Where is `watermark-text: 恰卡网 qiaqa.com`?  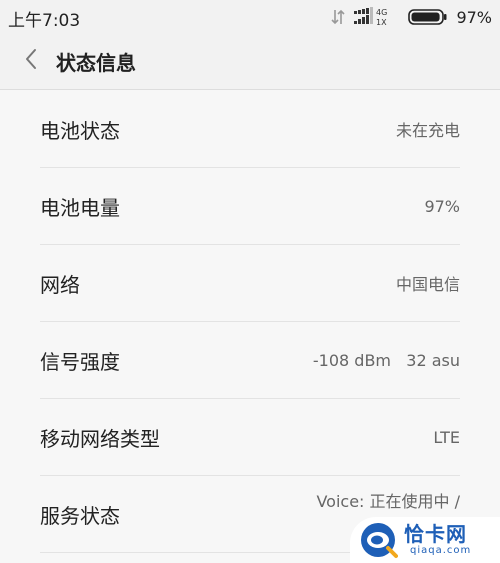
watermark-text: 恰卡网 qiaqa.com is located at coordinates (437, 540).